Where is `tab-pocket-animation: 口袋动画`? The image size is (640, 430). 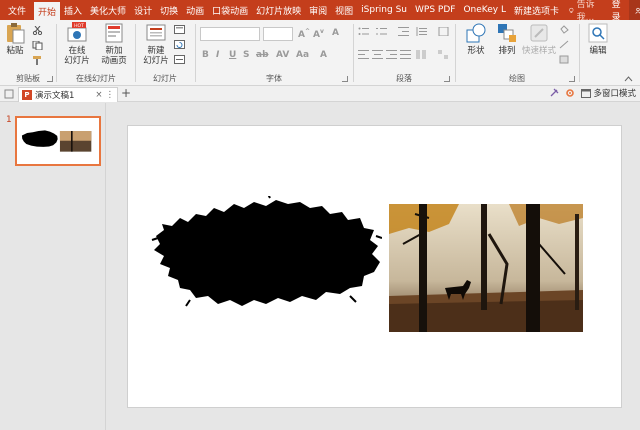 tab-pocket-animation: 口袋动画 is located at coordinates (230, 10).